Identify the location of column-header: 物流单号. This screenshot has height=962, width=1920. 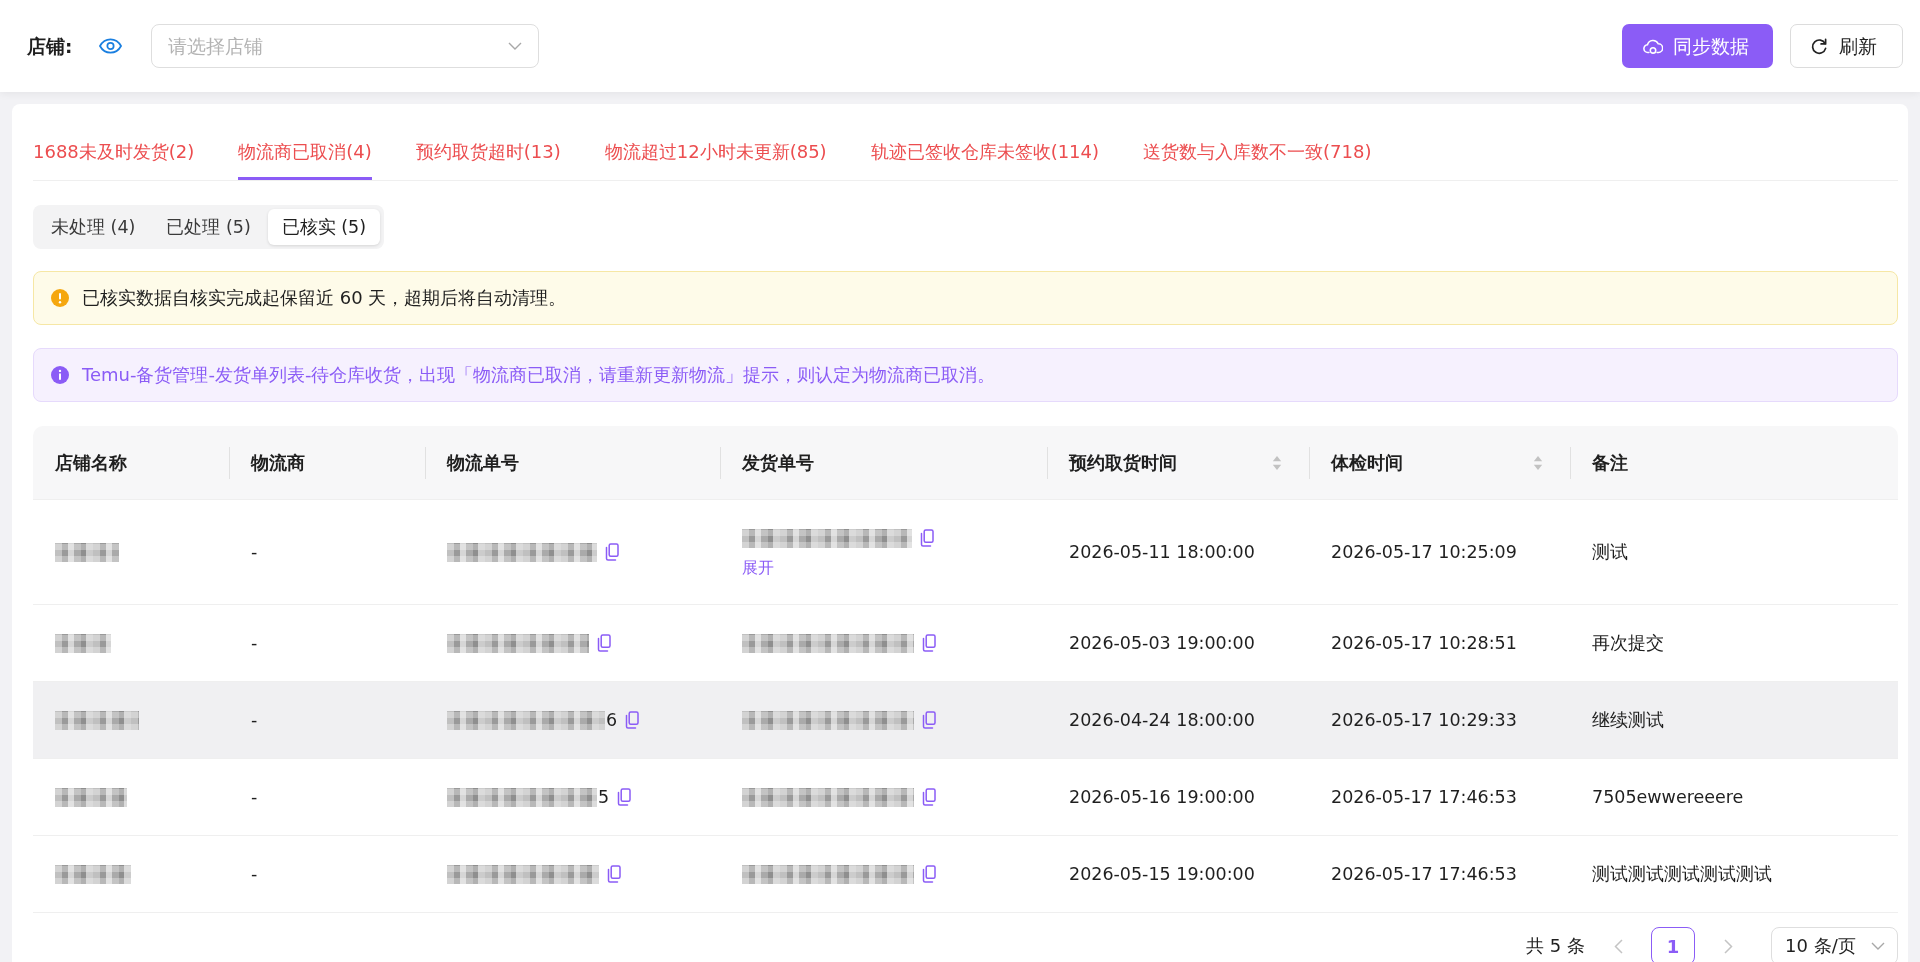
(483, 462).